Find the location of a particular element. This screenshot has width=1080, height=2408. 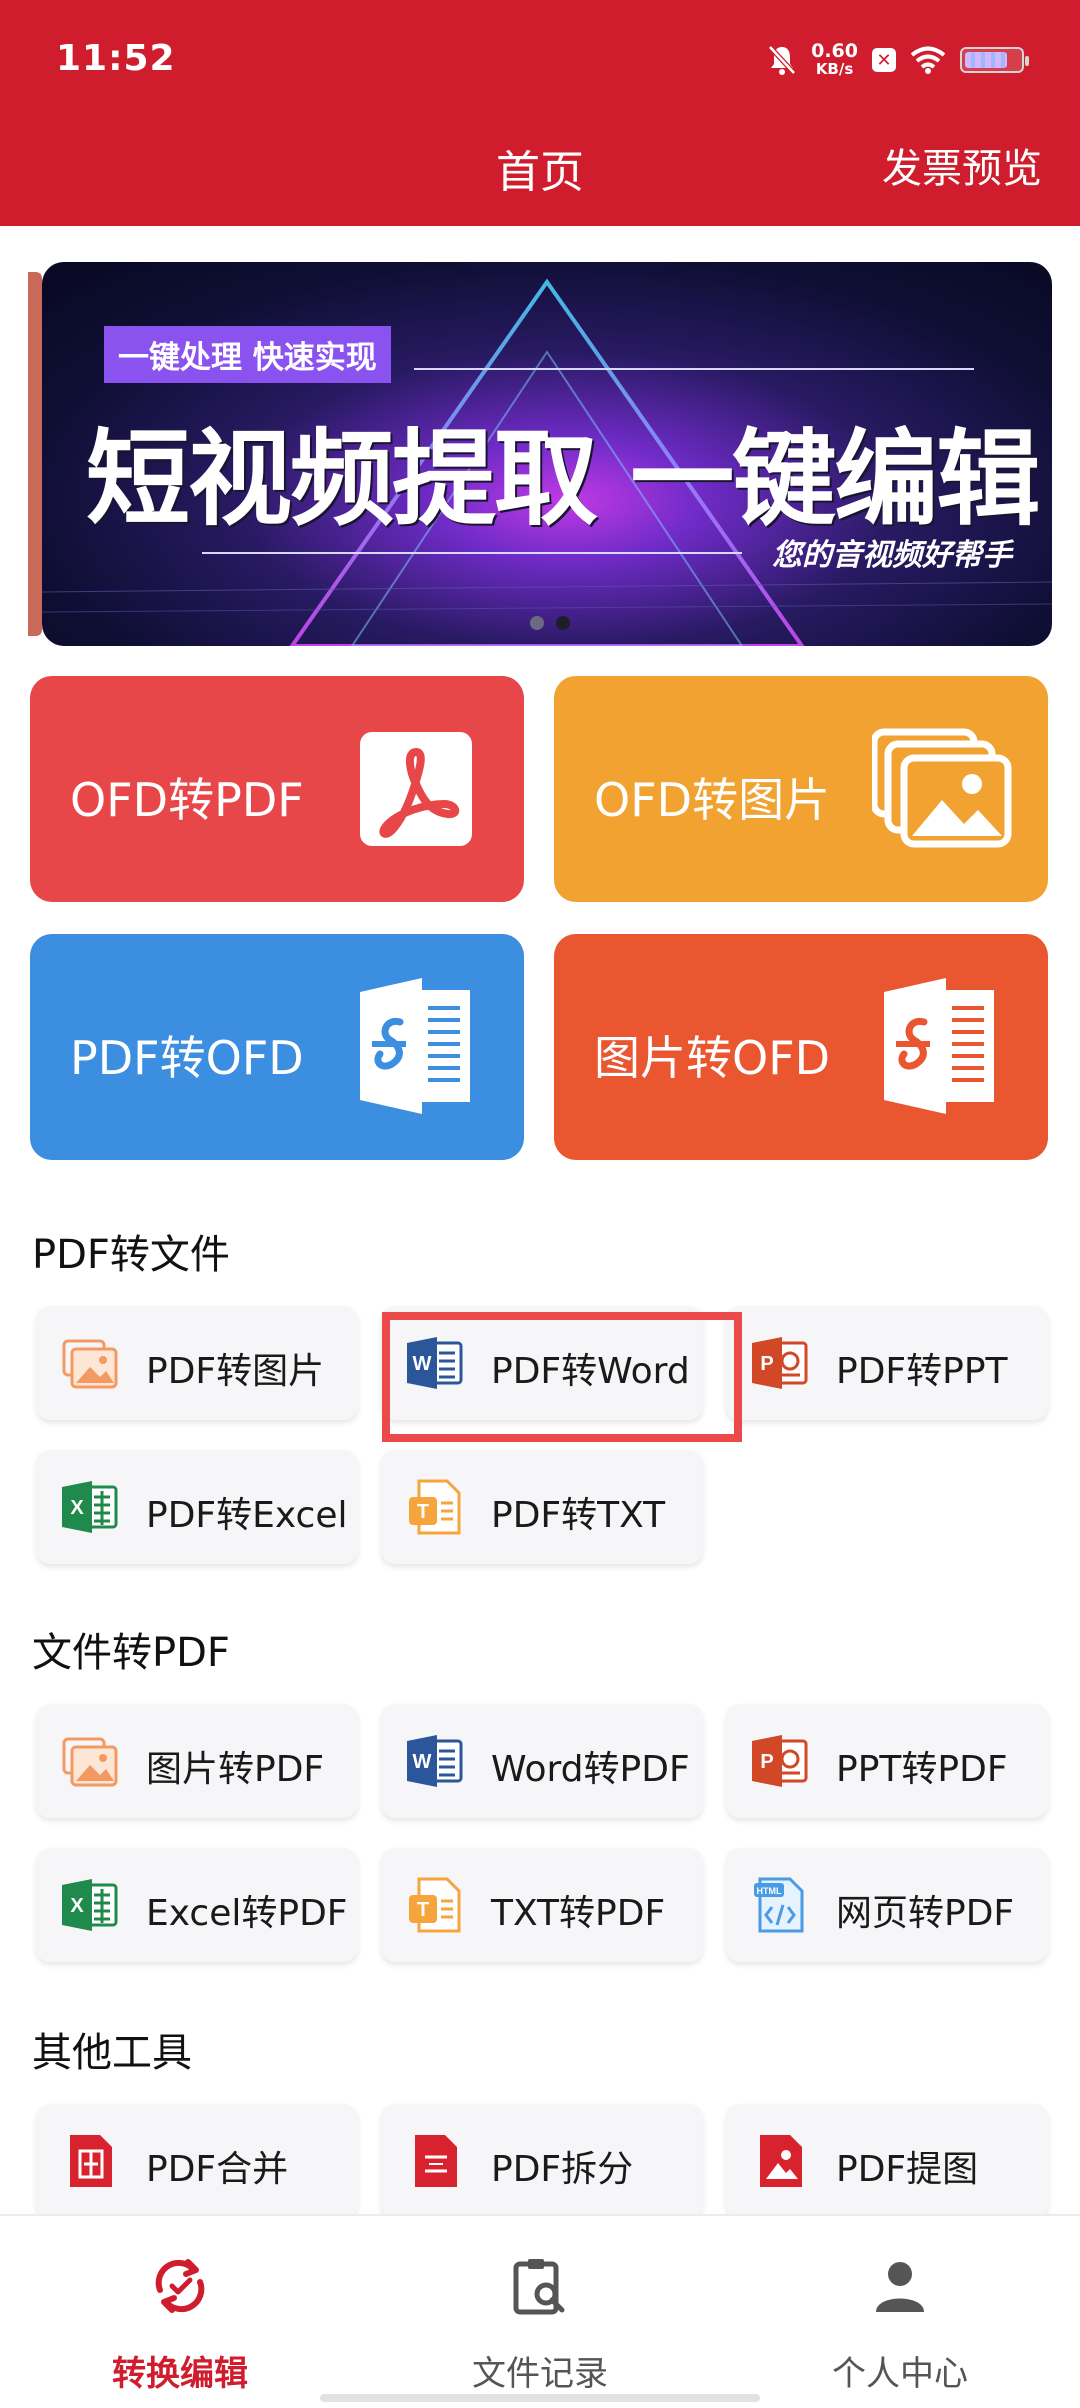

pdf-split-button: PDF拆分 is located at coordinates (542, 2161).